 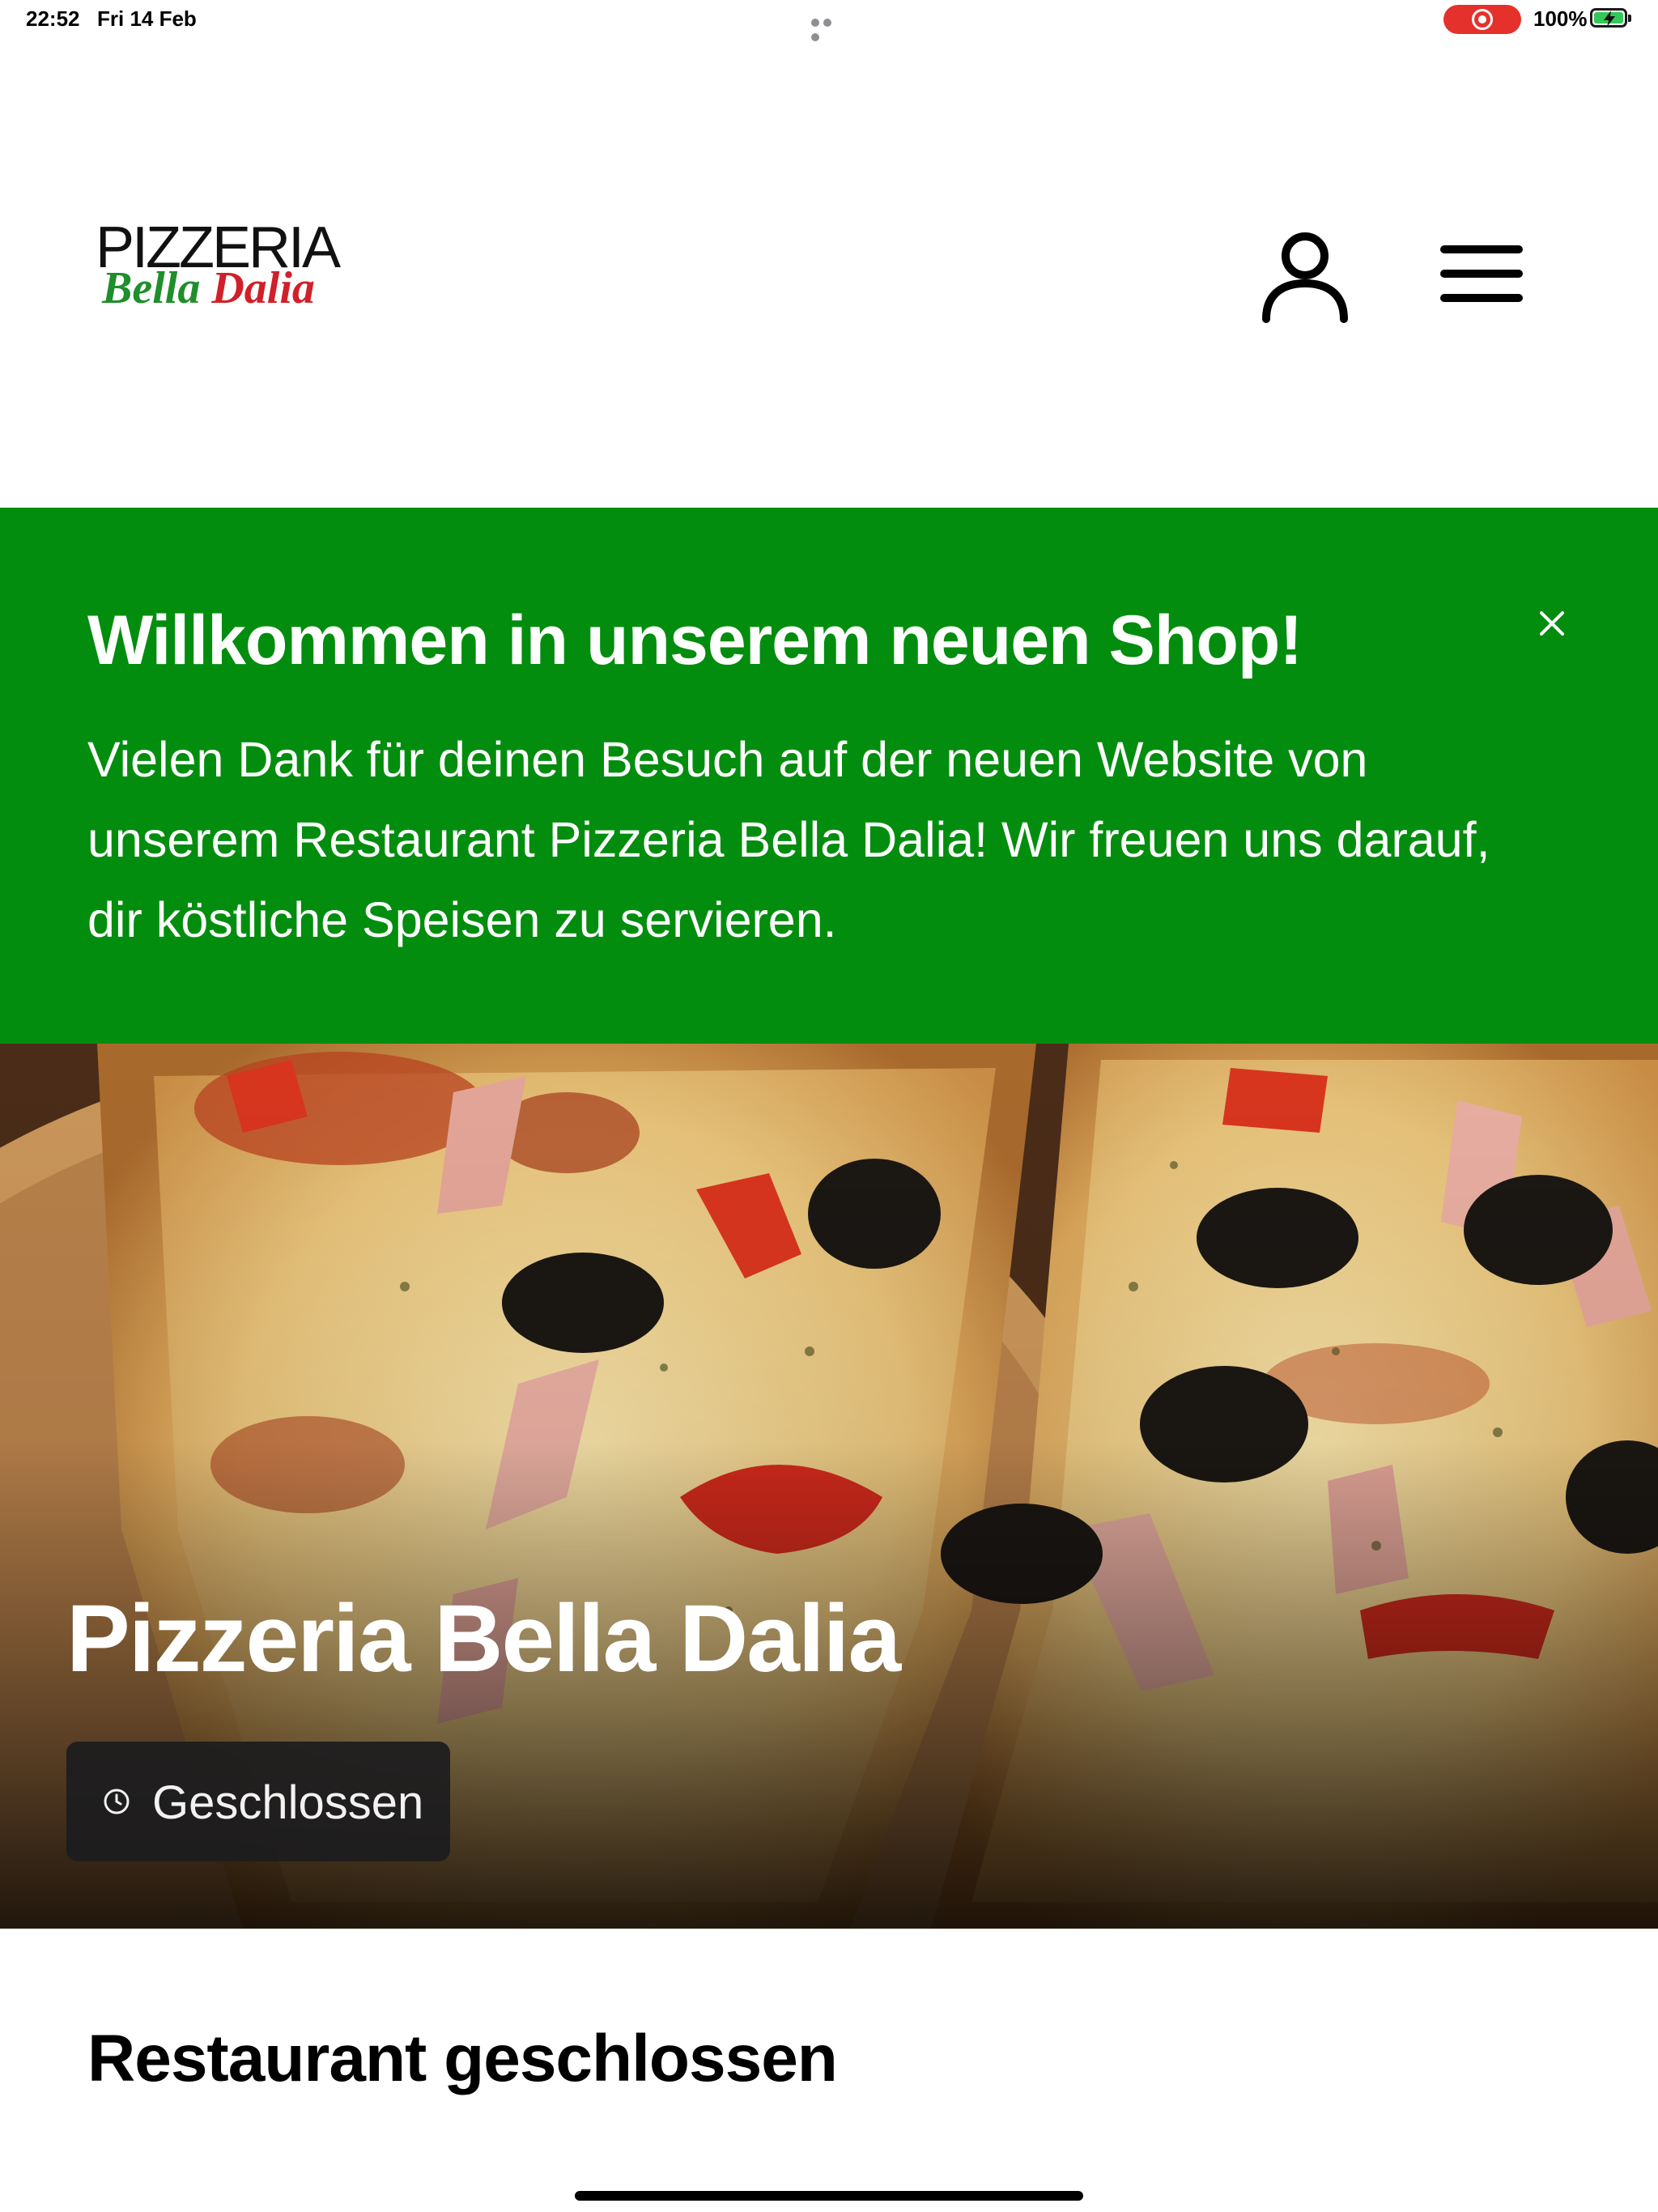 I want to click on status-time: 22:52, so click(x=53, y=19).